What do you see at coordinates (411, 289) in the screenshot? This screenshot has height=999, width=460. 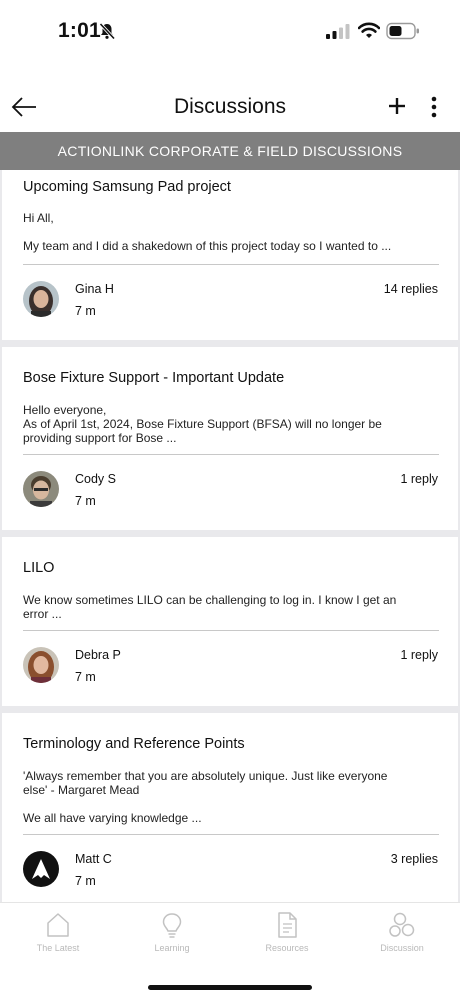 I see `reply-count: 14 replies` at bounding box center [411, 289].